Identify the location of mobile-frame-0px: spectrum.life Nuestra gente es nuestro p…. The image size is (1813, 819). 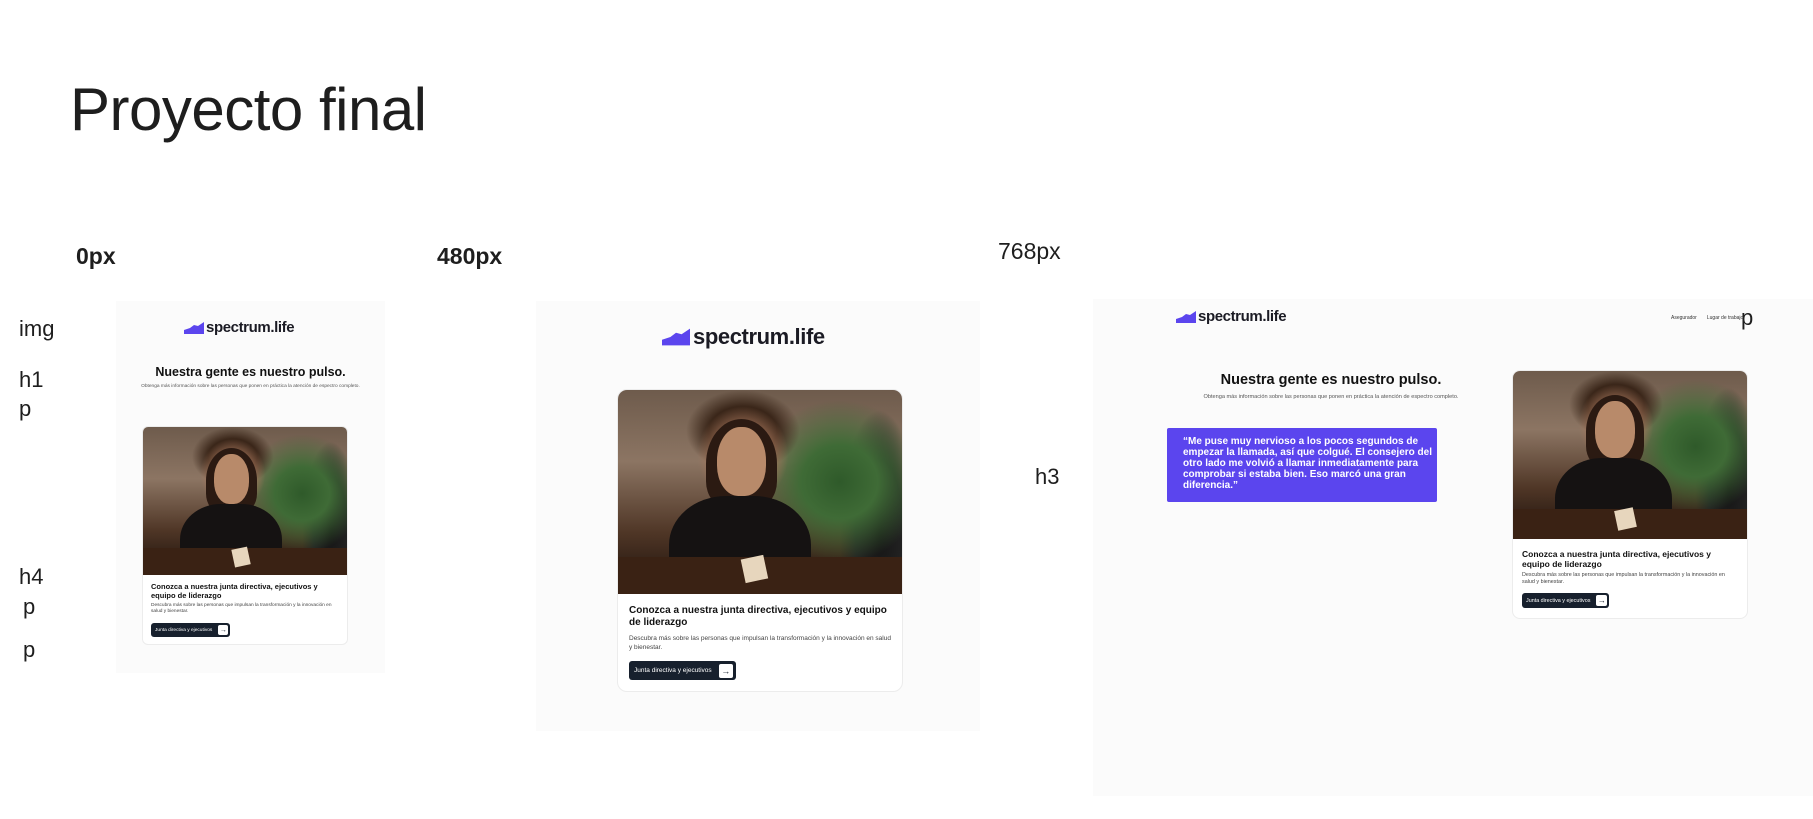
(250, 487).